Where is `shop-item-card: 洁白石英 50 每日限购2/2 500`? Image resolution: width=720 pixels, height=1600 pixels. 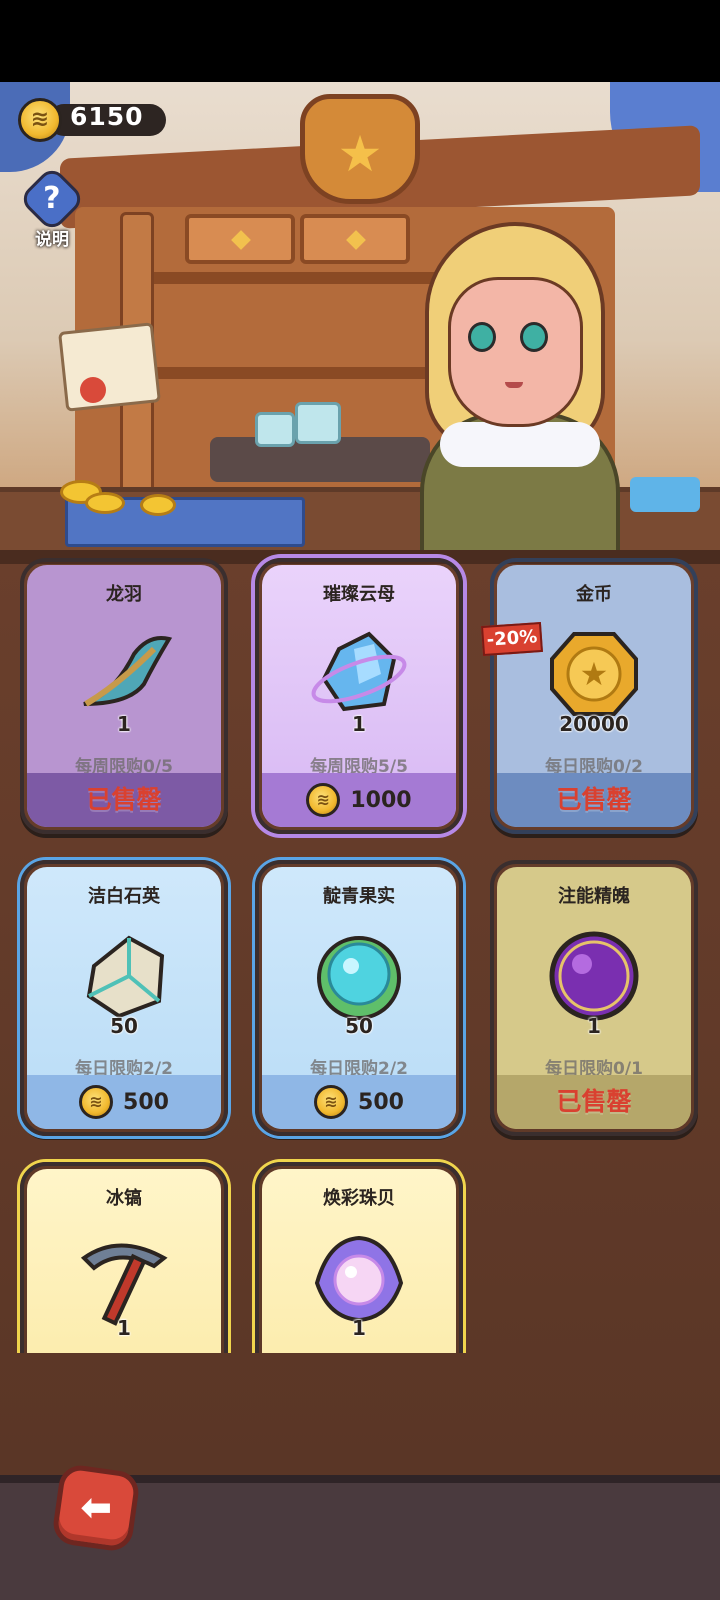
shop-item-card: 洁白石英 50 每日限购2/2 500 is located at coordinates (124, 998).